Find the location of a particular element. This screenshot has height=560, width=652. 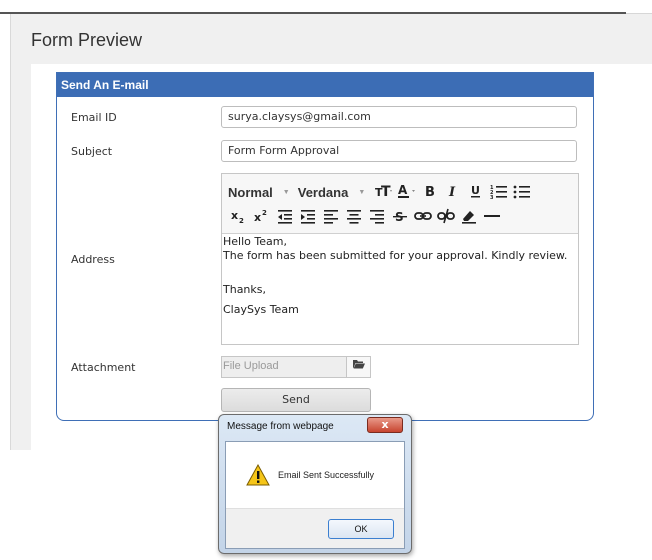

svg-text: I is located at coordinates (452, 192).